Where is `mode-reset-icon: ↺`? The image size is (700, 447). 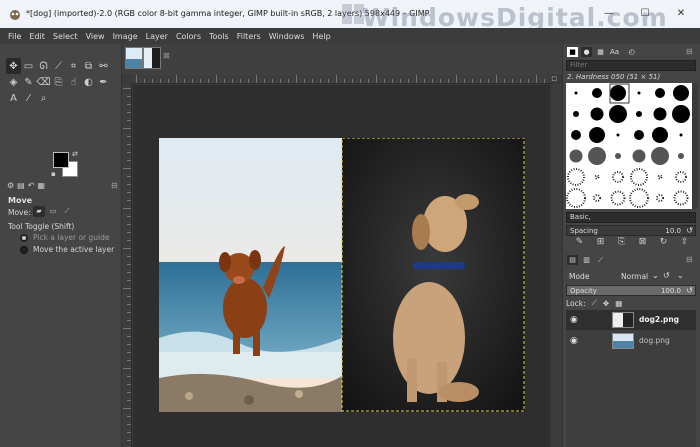
mode-reset-icon: ↺ is located at coordinates (666, 275).